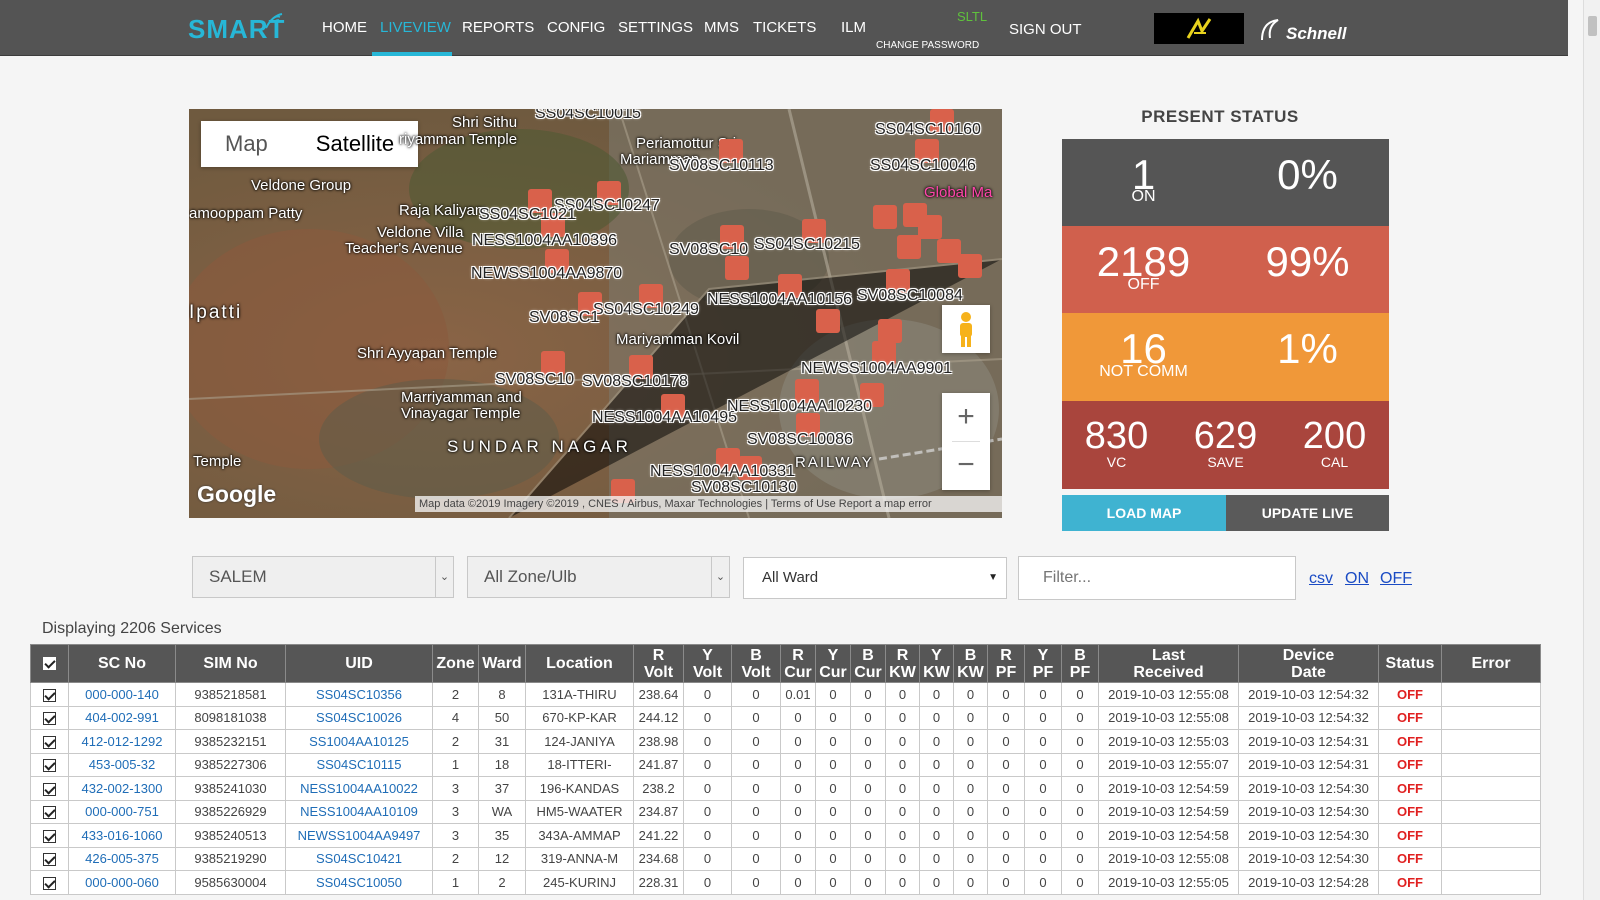 The image size is (1600, 900). Describe the element at coordinates (1321, 579) in the screenshot. I see `csv-link: csv` at that location.